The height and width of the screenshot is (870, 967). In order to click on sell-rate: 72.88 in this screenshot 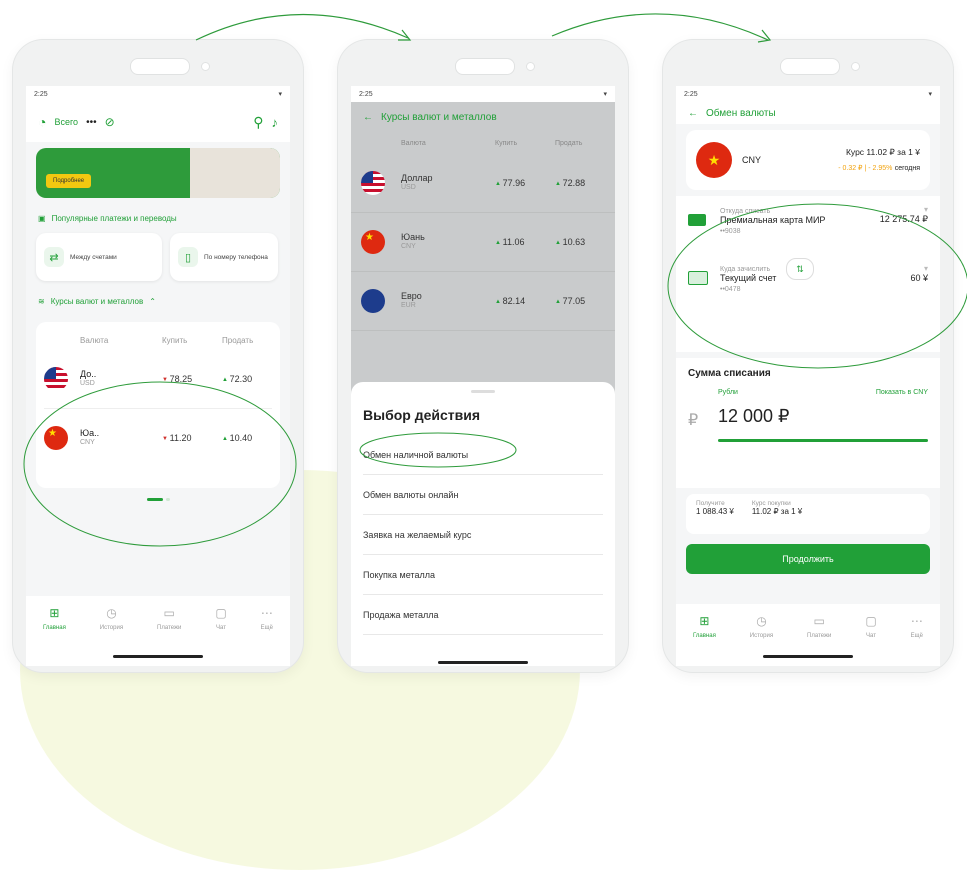, I will do `click(580, 183)`.